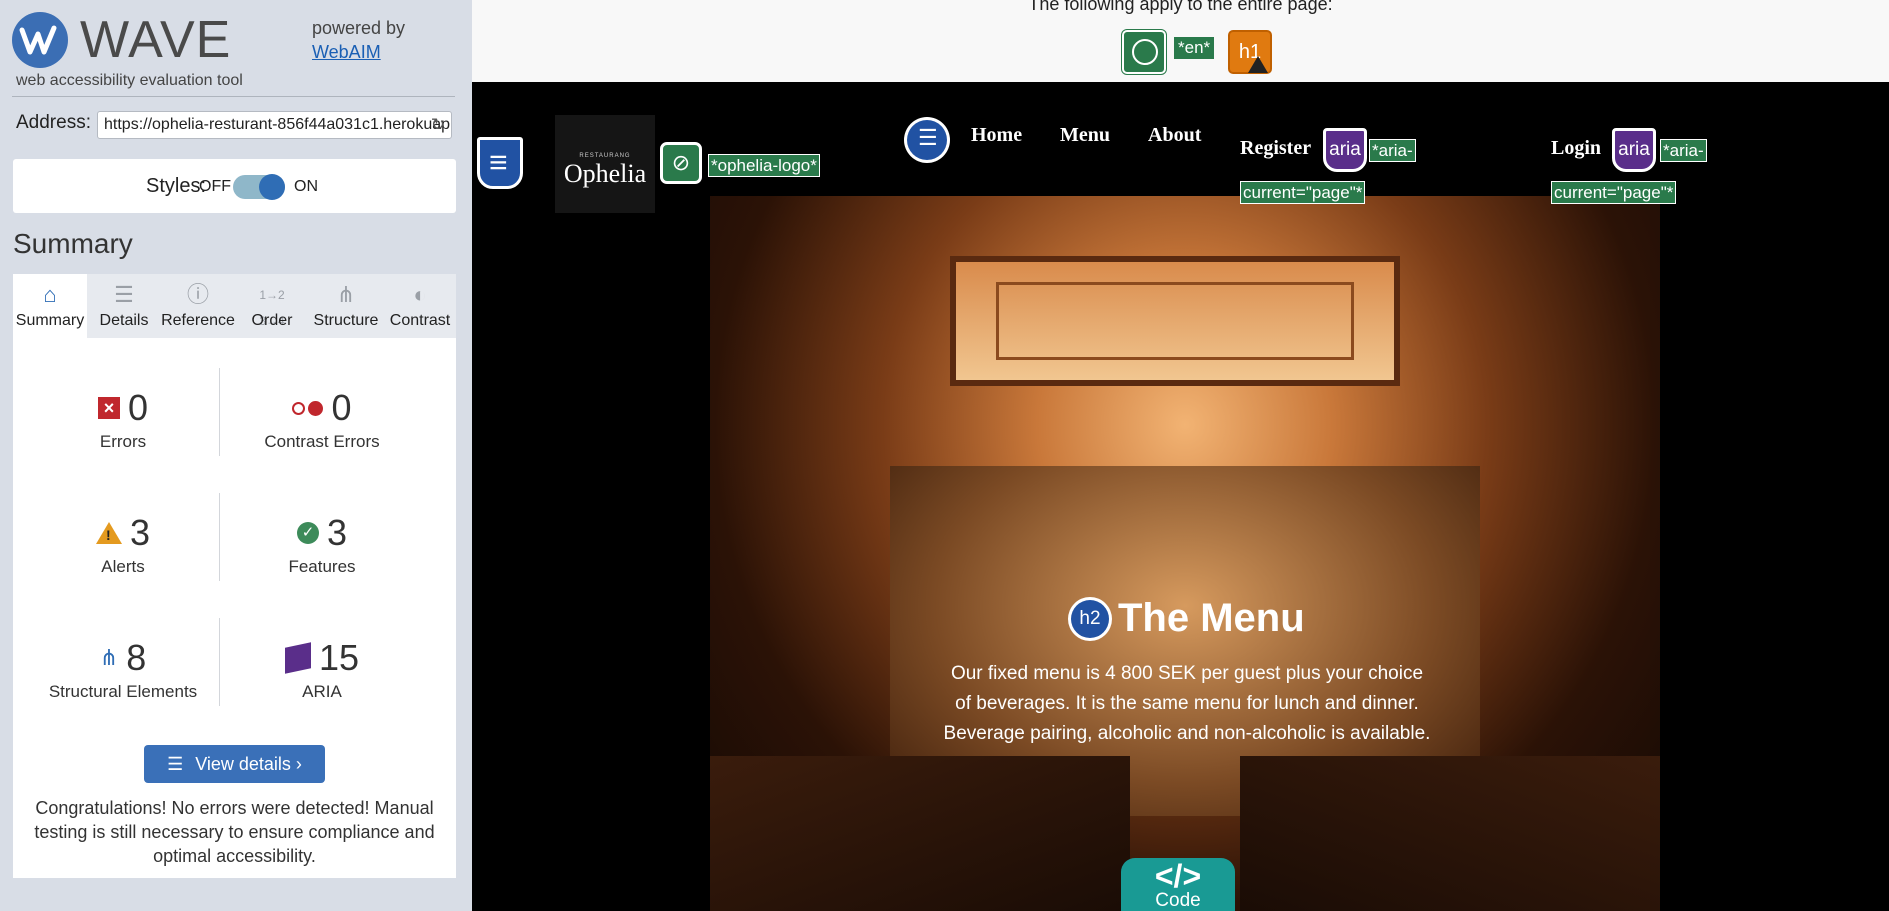 The height and width of the screenshot is (911, 1889). What do you see at coordinates (359, 28) in the screenshot?
I see `powered-by-text: powered by` at bounding box center [359, 28].